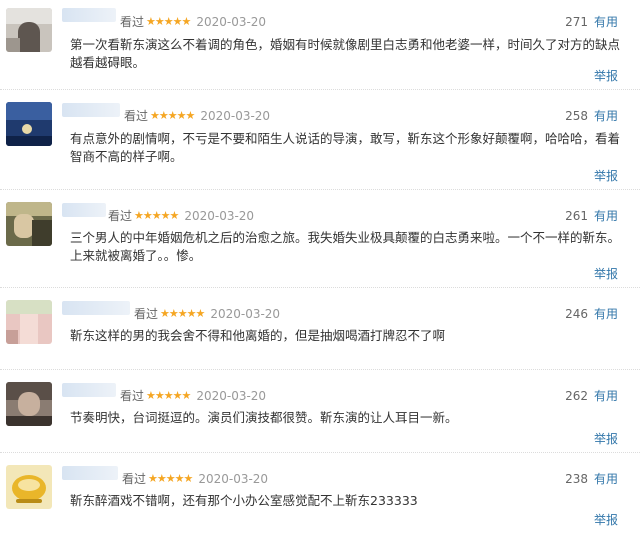 Image resolution: width=640 pixels, height=541 pixels. What do you see at coordinates (576, 116) in the screenshot?
I see `vote-count: 258` at bounding box center [576, 116].